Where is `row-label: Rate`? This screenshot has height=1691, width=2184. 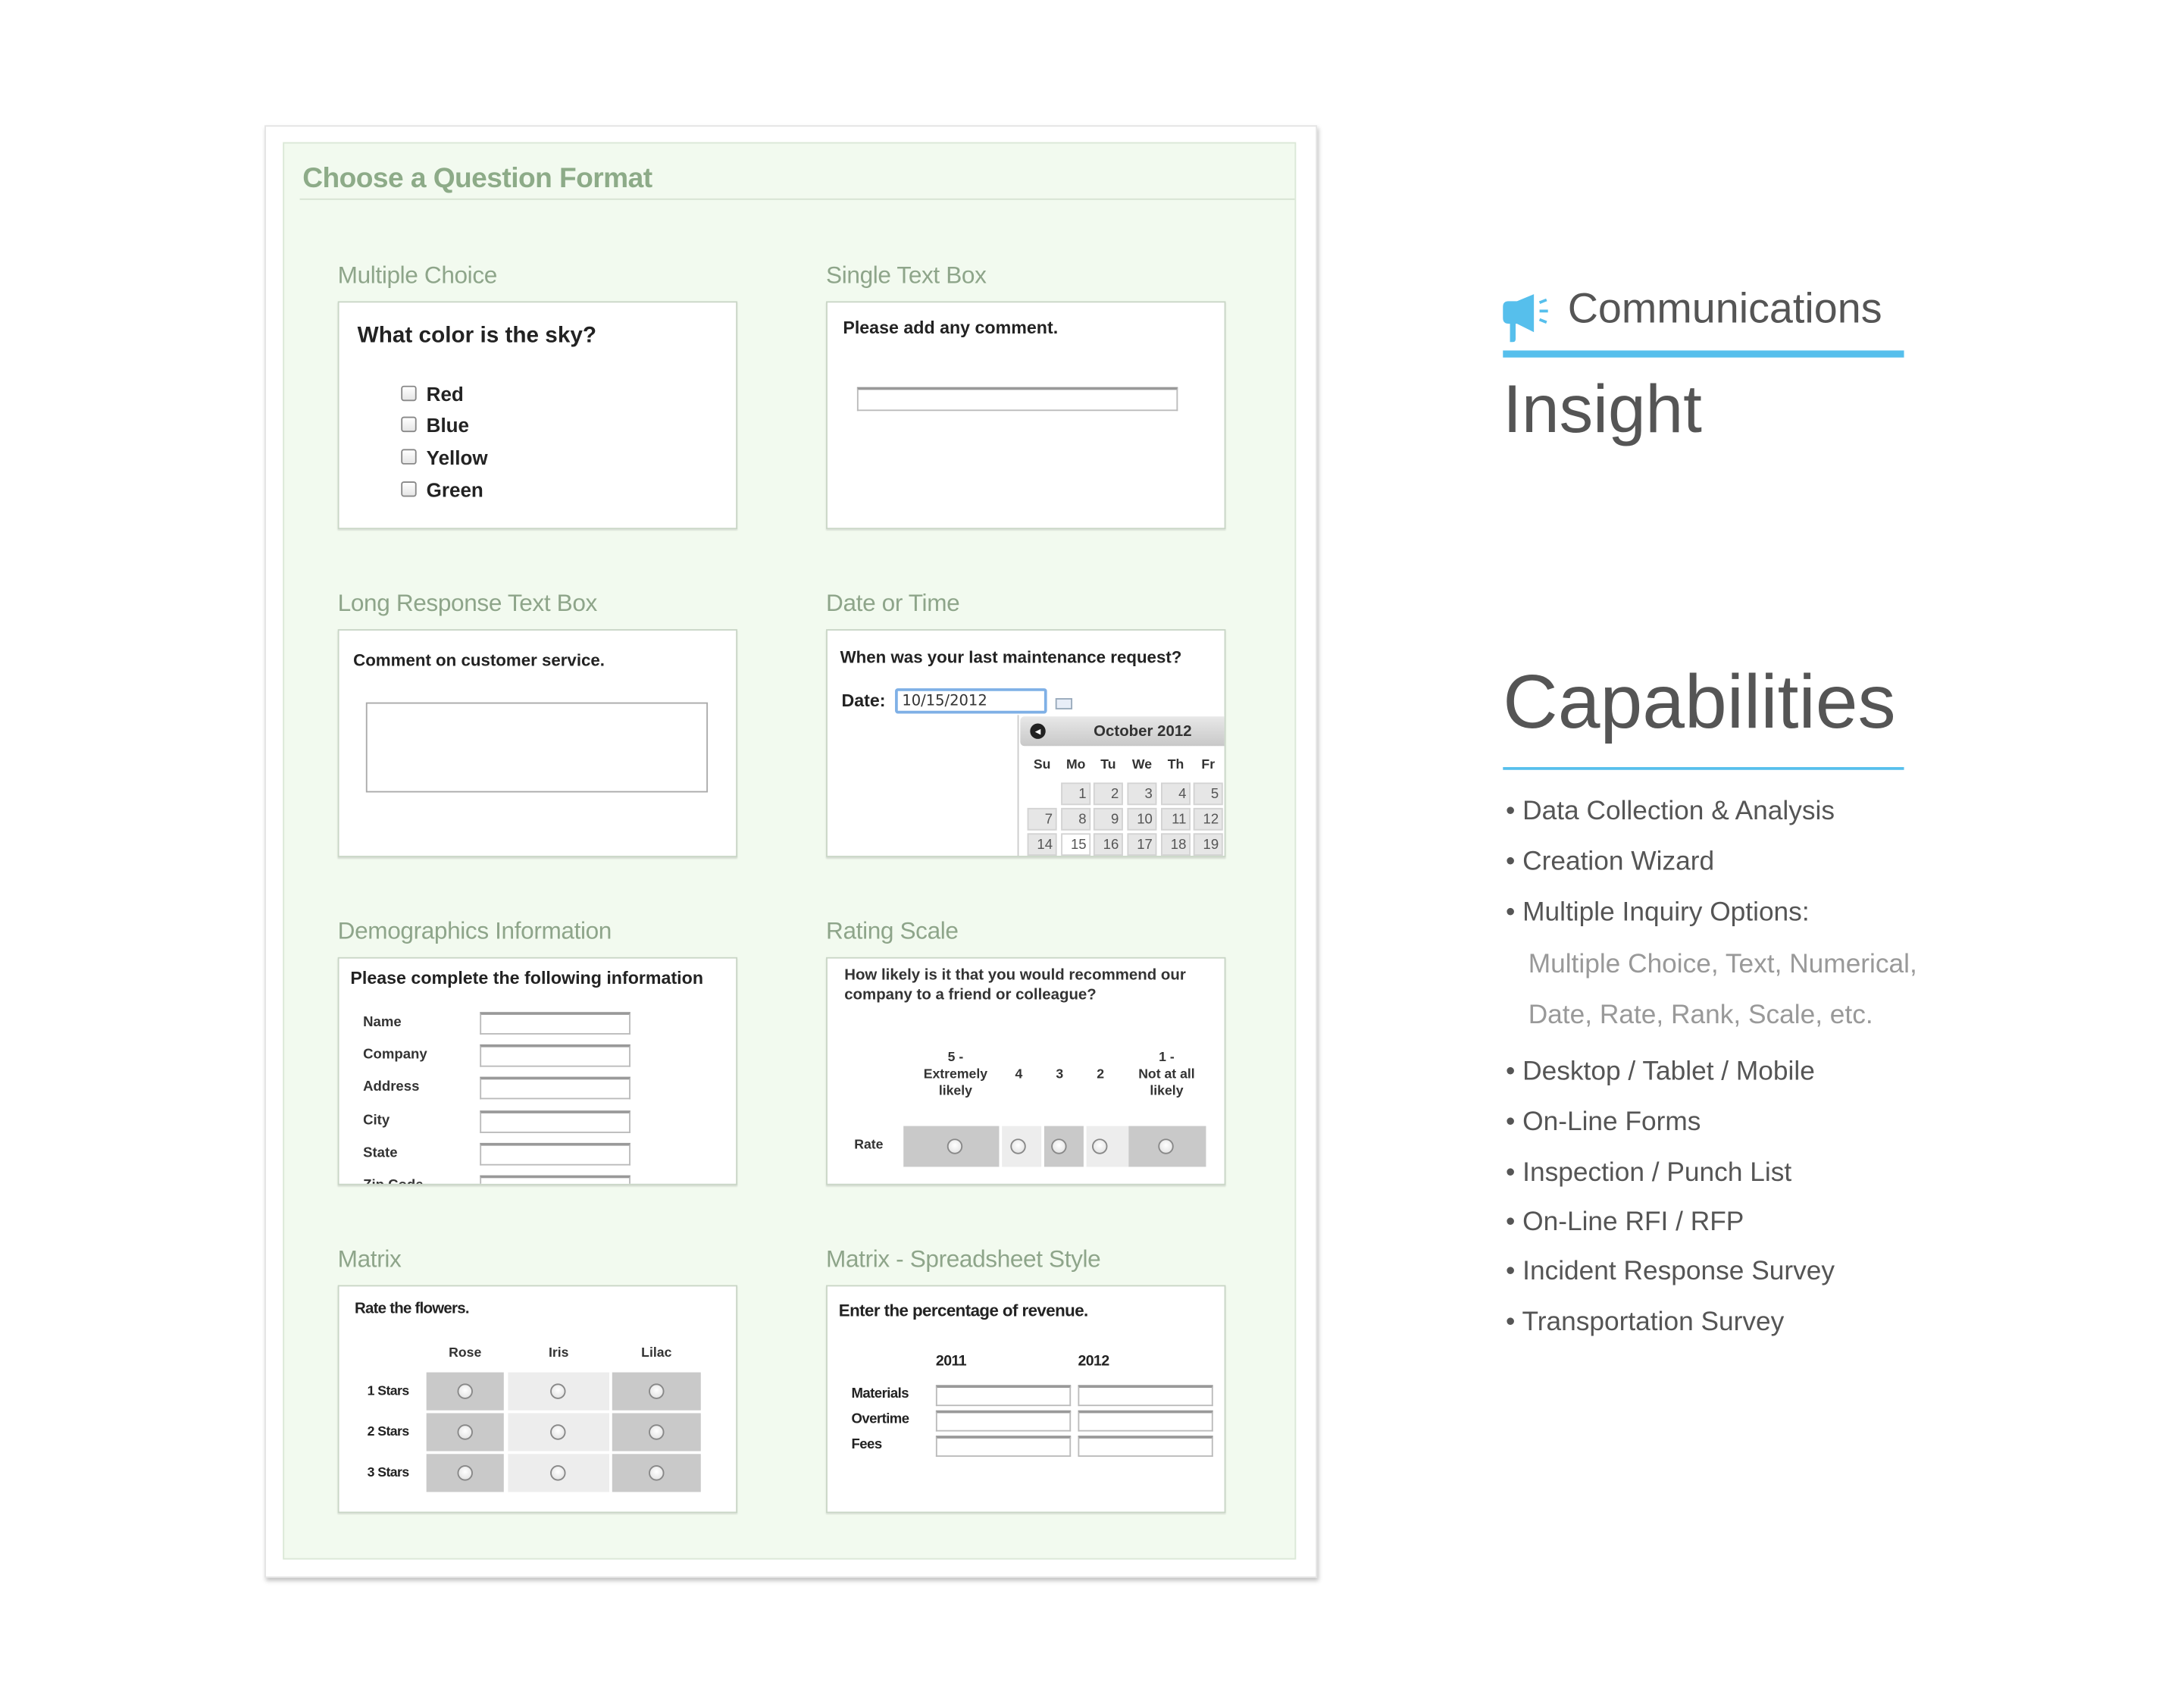 row-label: Rate is located at coordinates (869, 1145).